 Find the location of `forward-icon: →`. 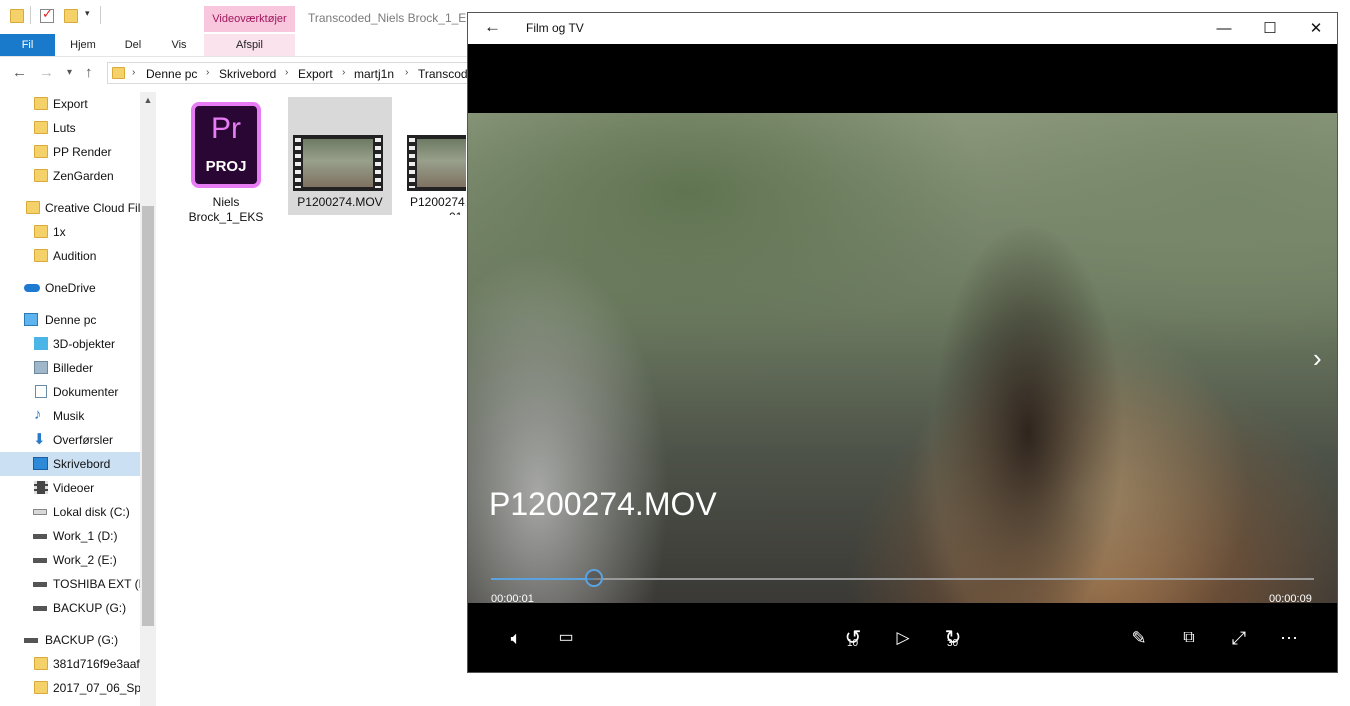

forward-icon: → is located at coordinates (46, 72).